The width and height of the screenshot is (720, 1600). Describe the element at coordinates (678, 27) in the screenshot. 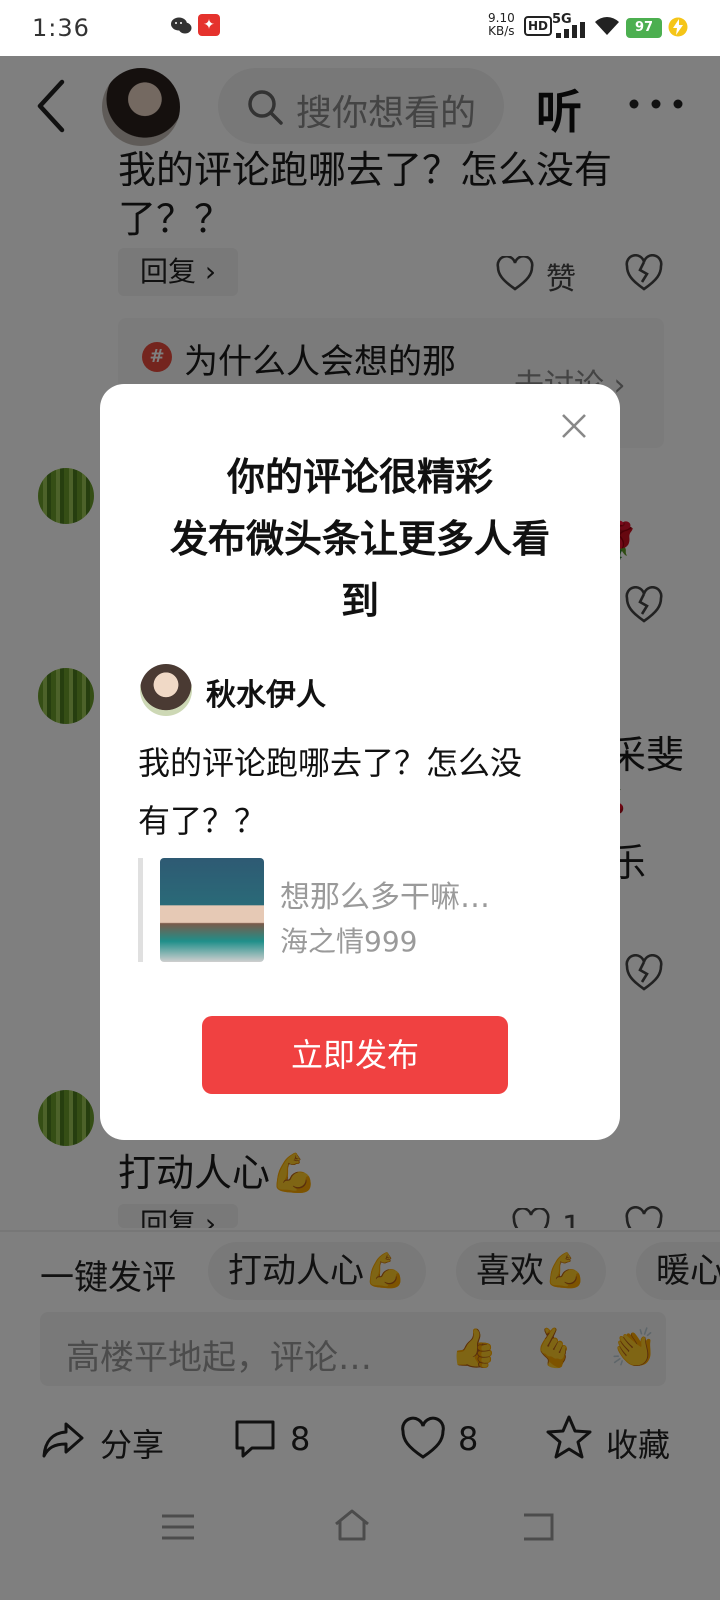

I see `charging-icon` at that location.